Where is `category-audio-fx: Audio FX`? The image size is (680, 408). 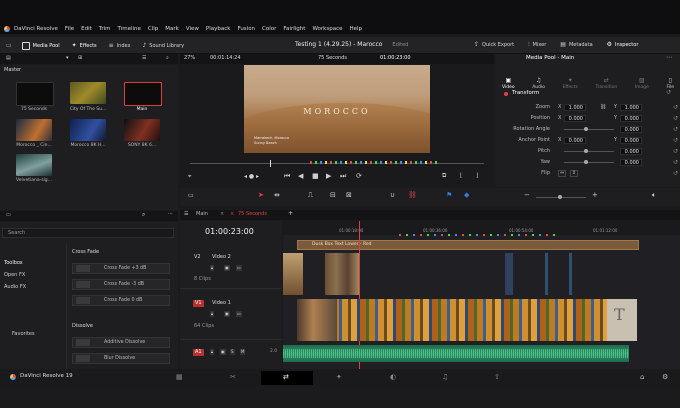
category-audio-fx: Audio FX is located at coordinates (15, 282).